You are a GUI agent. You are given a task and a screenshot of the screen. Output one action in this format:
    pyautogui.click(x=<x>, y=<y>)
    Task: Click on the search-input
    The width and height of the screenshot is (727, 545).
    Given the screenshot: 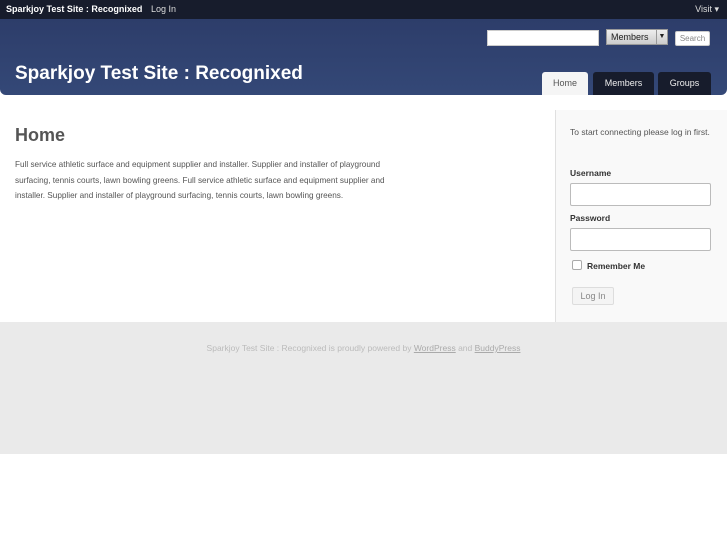 What is the action you would take?
    pyautogui.click(x=543, y=38)
    